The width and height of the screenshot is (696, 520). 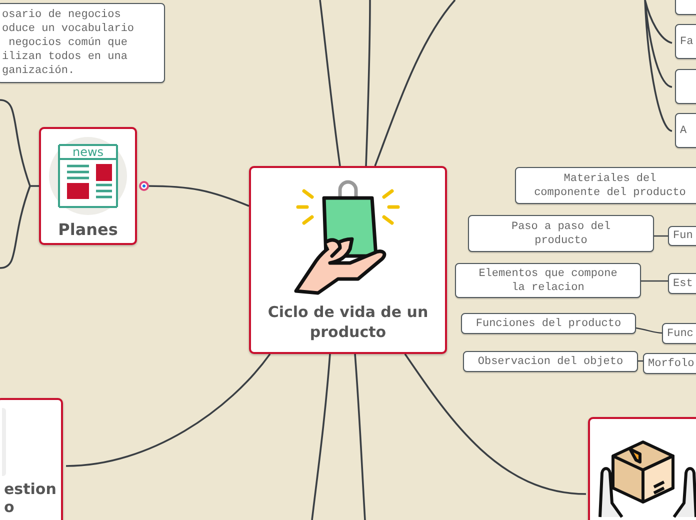 What do you see at coordinates (679, 333) in the screenshot?
I see `topic-note: Func` at bounding box center [679, 333].